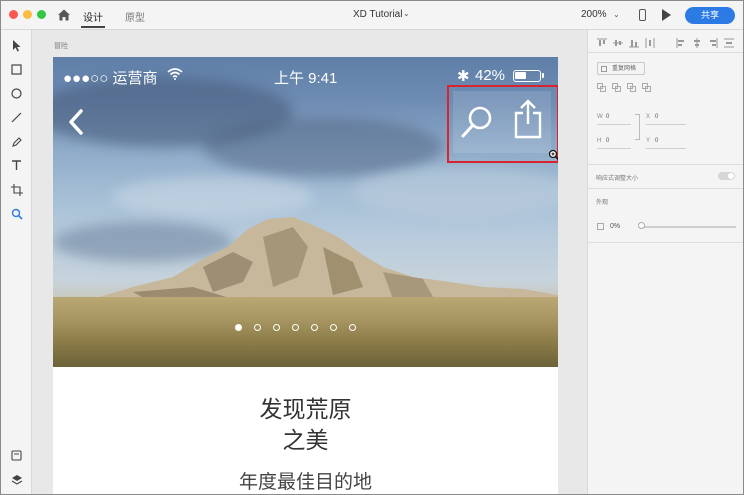 The height and width of the screenshot is (495, 744). What do you see at coordinates (502, 124) in the screenshot?
I see `selection-highlight` at bounding box center [502, 124].